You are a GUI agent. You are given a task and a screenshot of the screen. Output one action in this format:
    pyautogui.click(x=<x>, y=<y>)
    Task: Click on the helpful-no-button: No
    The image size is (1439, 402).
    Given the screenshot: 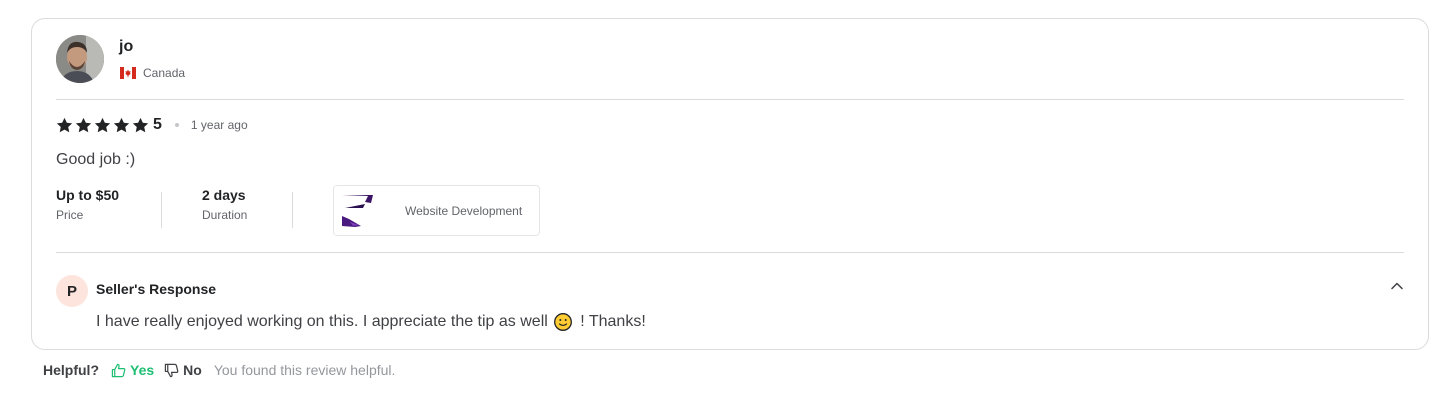 What is the action you would take?
    pyautogui.click(x=183, y=370)
    